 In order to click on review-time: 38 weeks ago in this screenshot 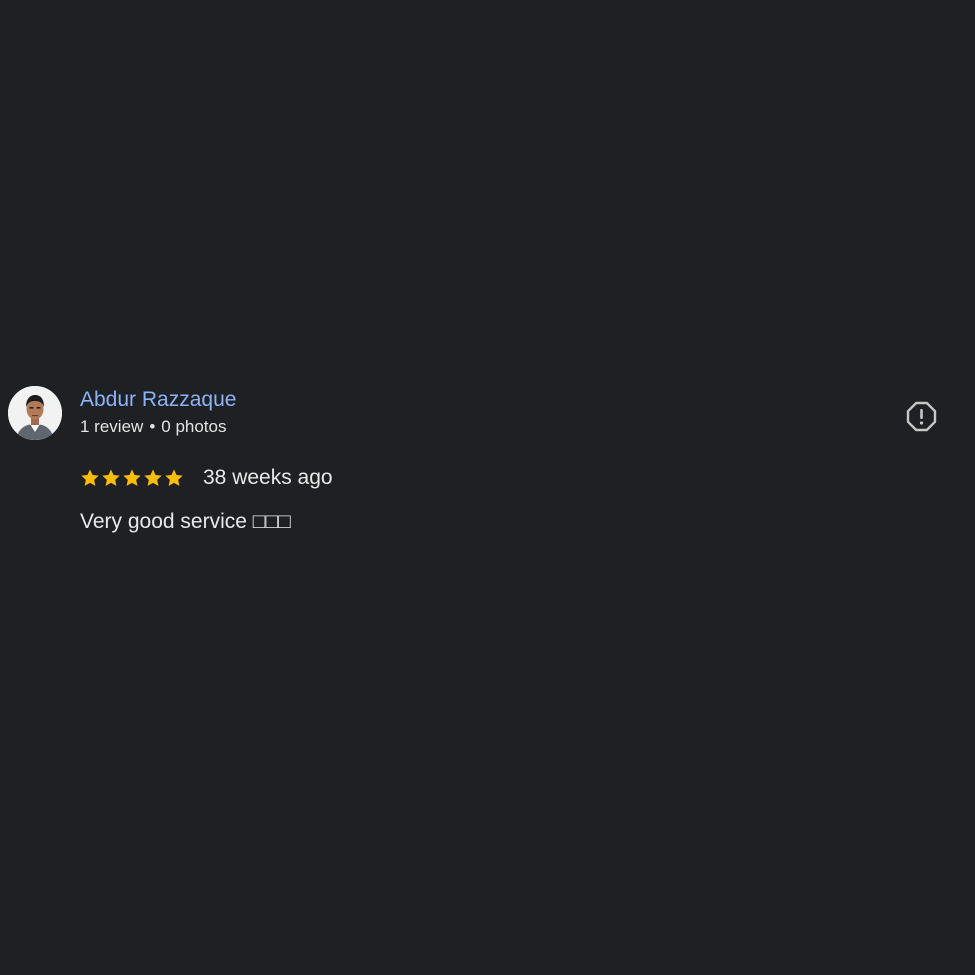, I will do `click(268, 477)`.